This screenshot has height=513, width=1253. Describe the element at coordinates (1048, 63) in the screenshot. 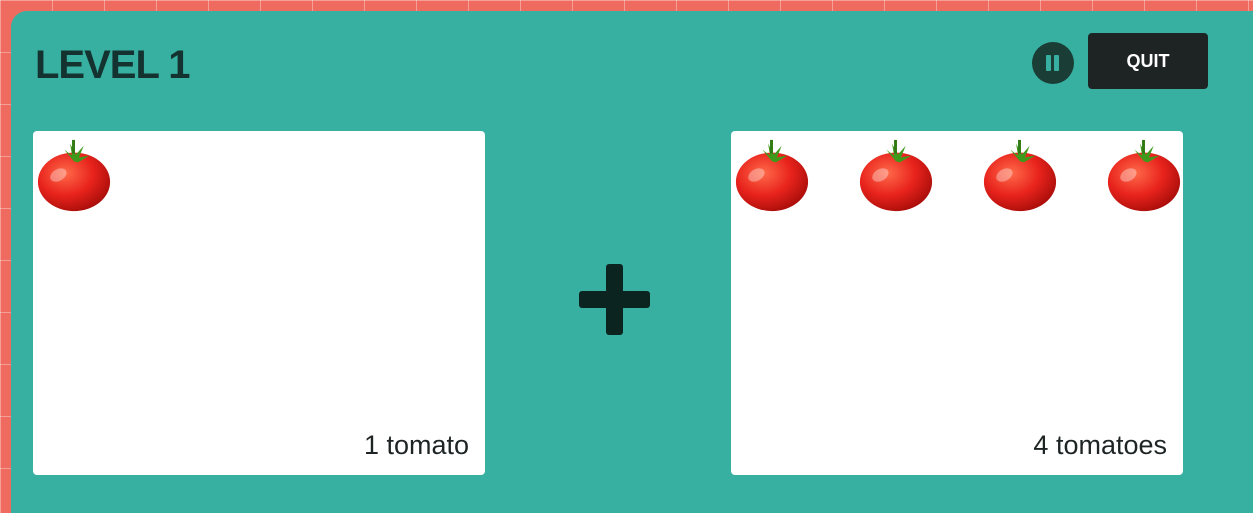

I see `pause-icon` at that location.